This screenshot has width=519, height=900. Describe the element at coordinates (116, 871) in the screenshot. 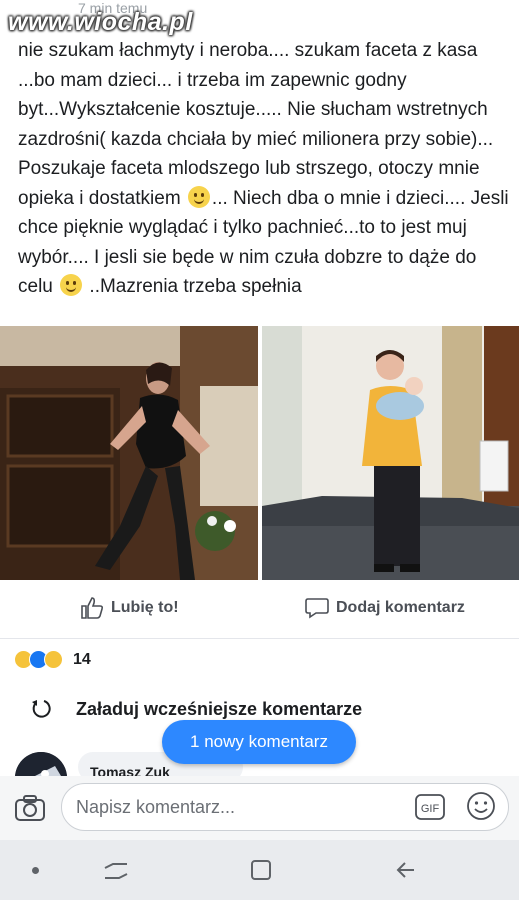

I see `nav-recents-icon` at that location.